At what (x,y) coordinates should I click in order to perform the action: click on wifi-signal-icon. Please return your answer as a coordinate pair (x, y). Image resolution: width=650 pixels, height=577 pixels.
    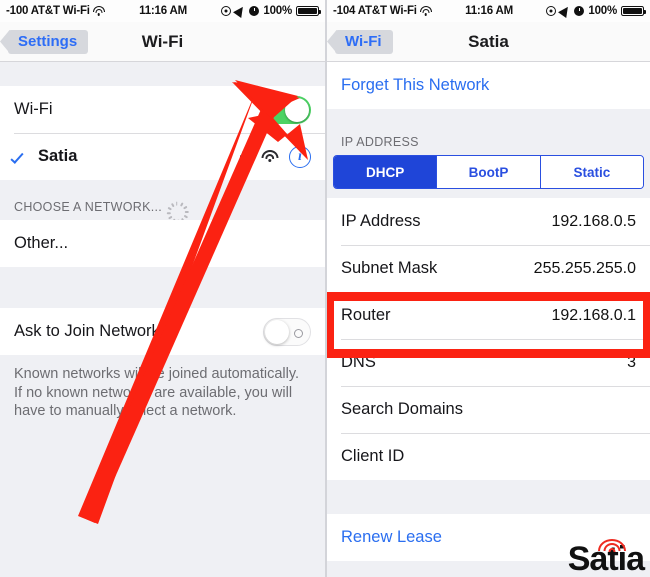
    Looking at the image, I should click on (269, 156).